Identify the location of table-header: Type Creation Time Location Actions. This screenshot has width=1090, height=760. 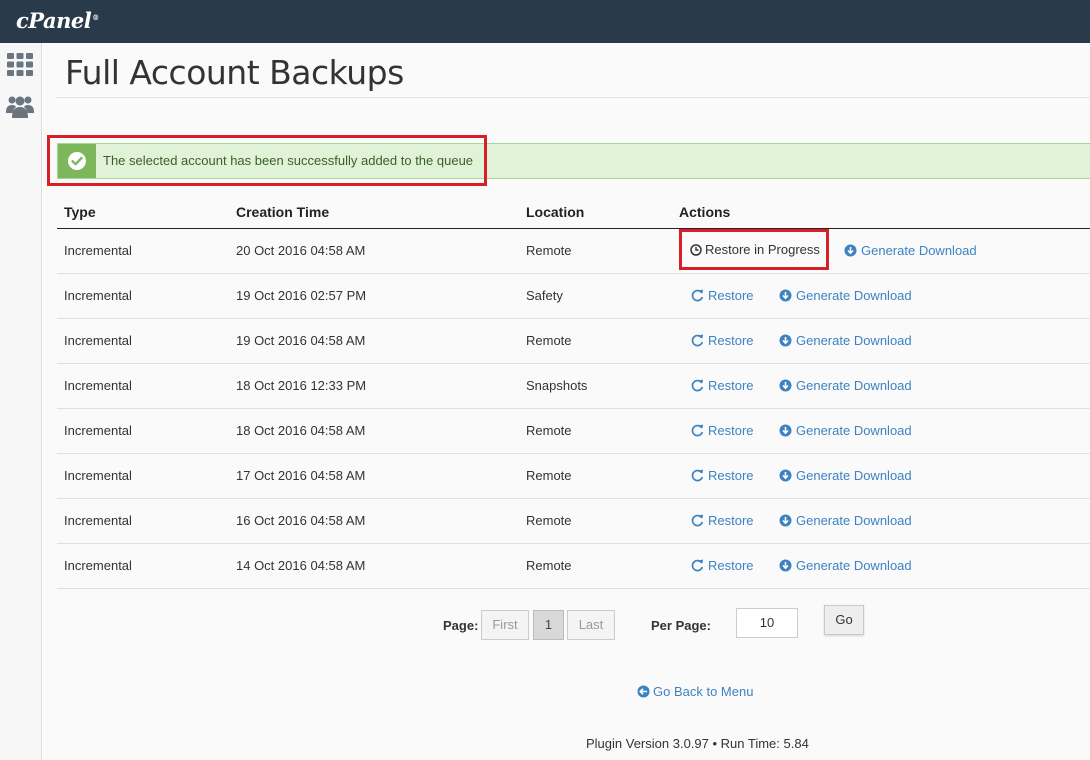
(573, 213).